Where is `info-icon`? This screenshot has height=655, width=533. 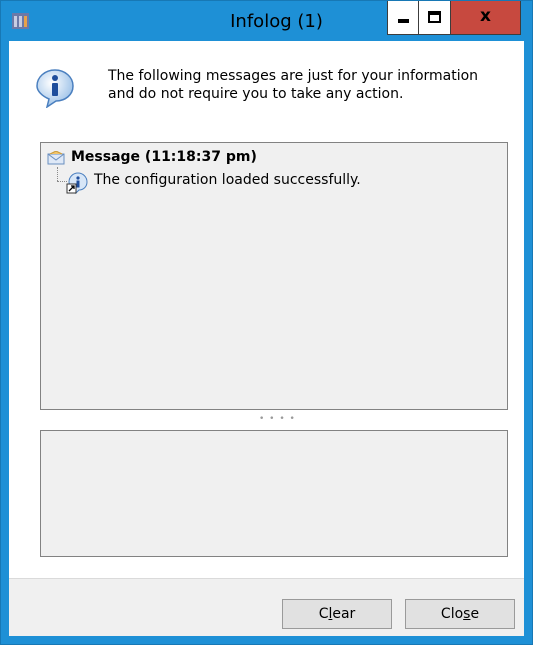
info-icon is located at coordinates (55, 88).